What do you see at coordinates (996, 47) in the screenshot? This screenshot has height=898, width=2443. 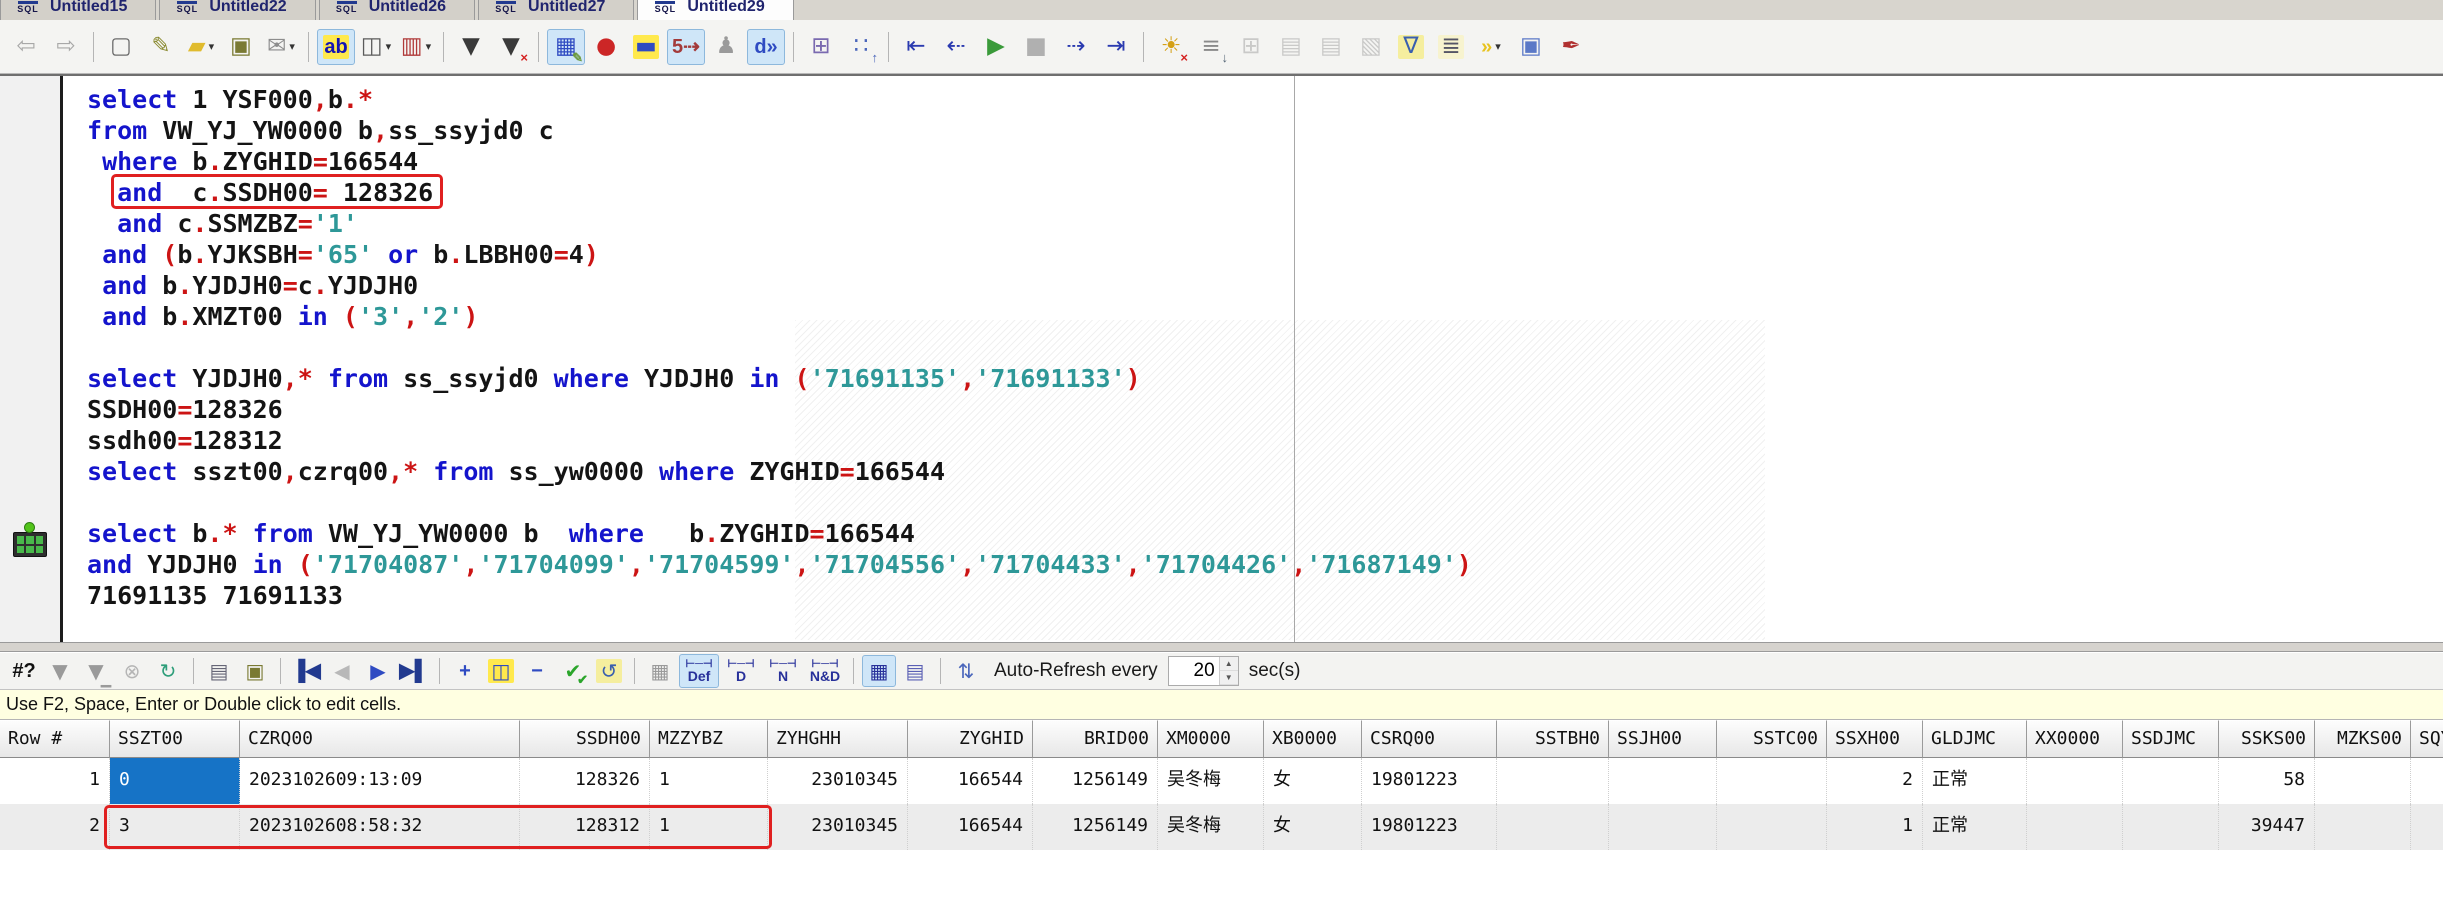 I see `trace-run-icon: ▶` at bounding box center [996, 47].